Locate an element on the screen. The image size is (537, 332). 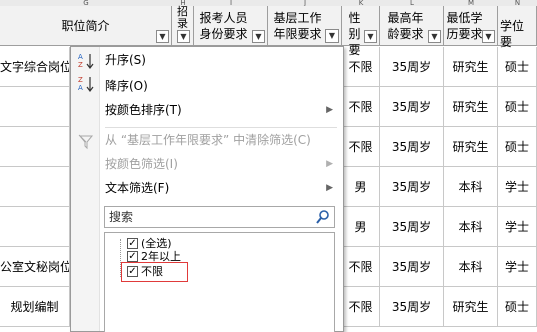
header-min-education: 最低学历要求 ▼ is located at coordinates (471, 26).